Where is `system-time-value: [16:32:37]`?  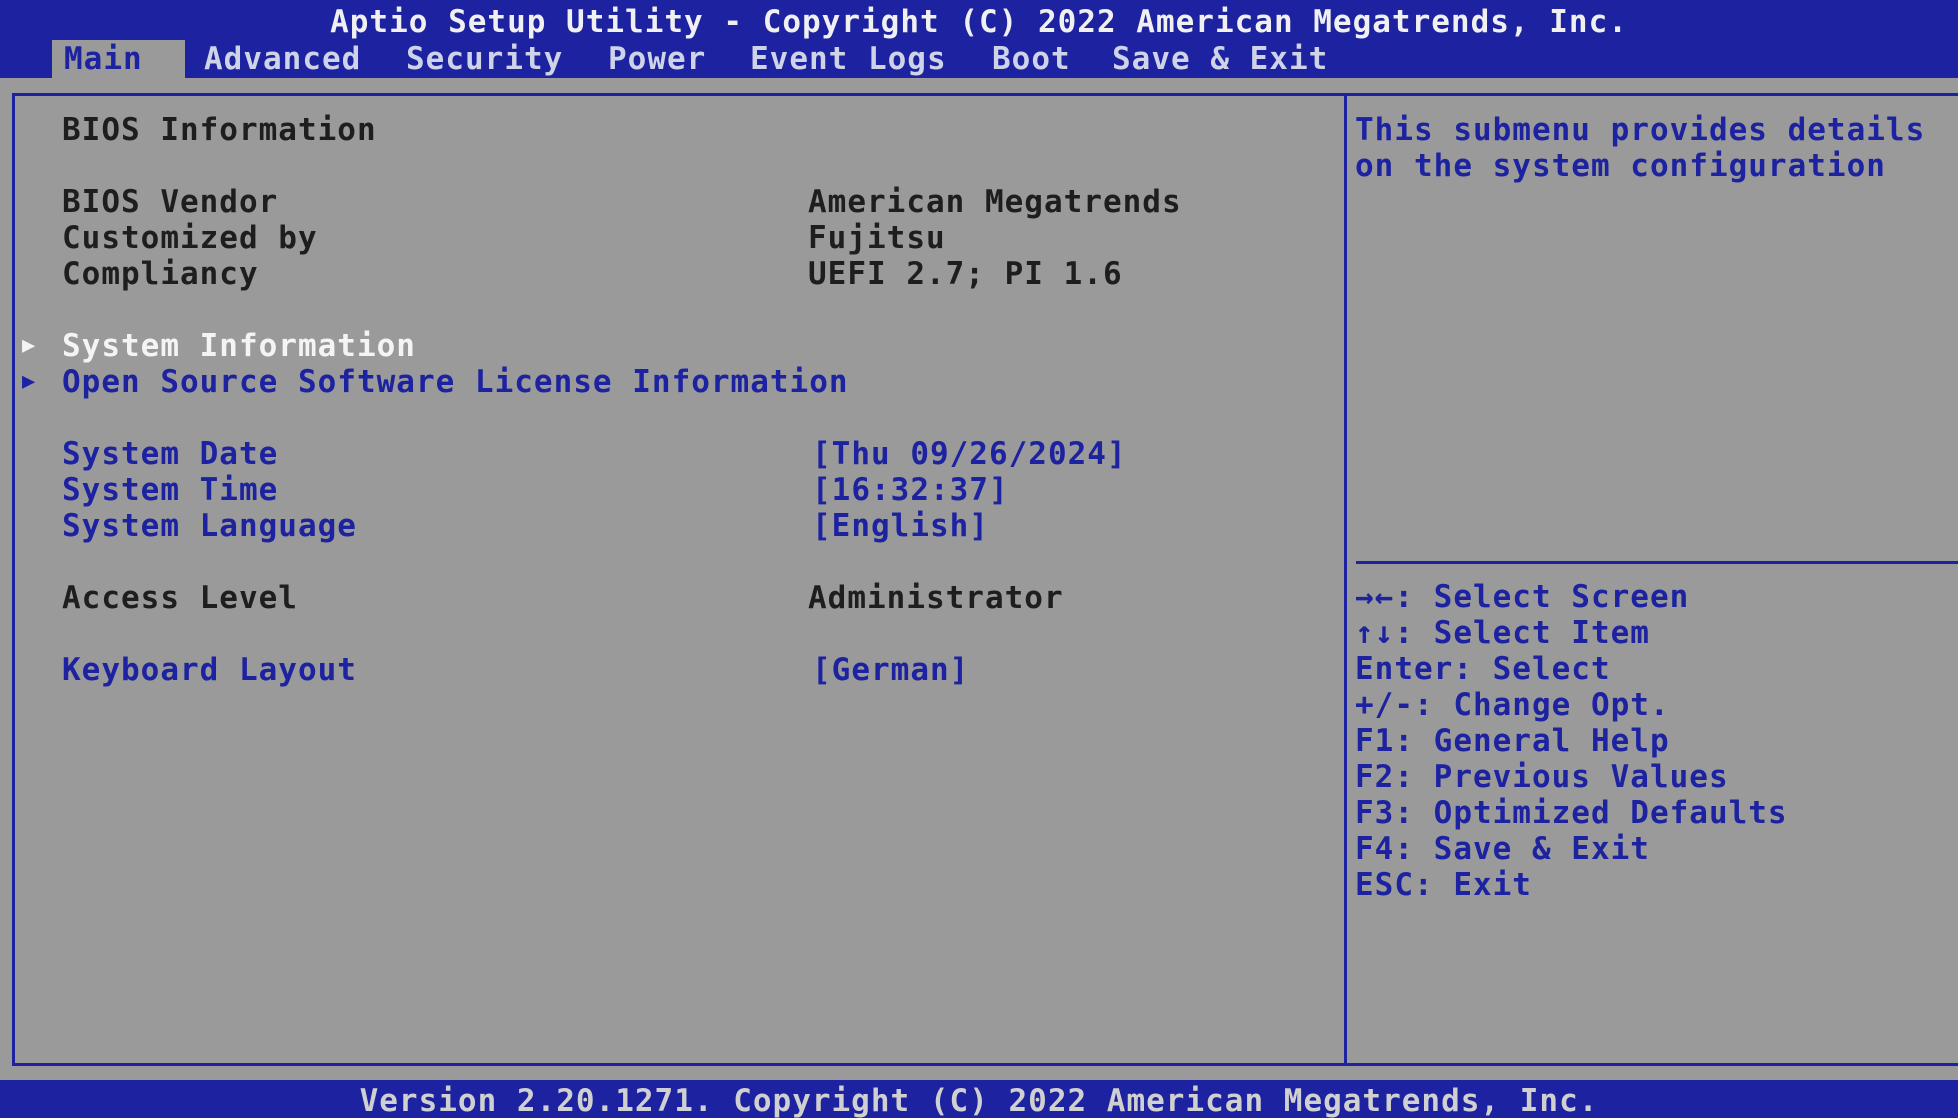
system-time-value: [16:32:37] is located at coordinates (910, 490).